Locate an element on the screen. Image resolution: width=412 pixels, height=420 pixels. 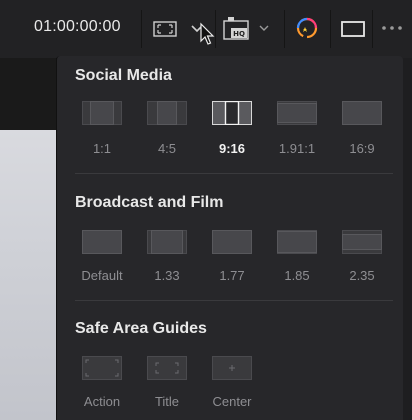
safe-area-option-action: Action is located at coordinates (102, 382).